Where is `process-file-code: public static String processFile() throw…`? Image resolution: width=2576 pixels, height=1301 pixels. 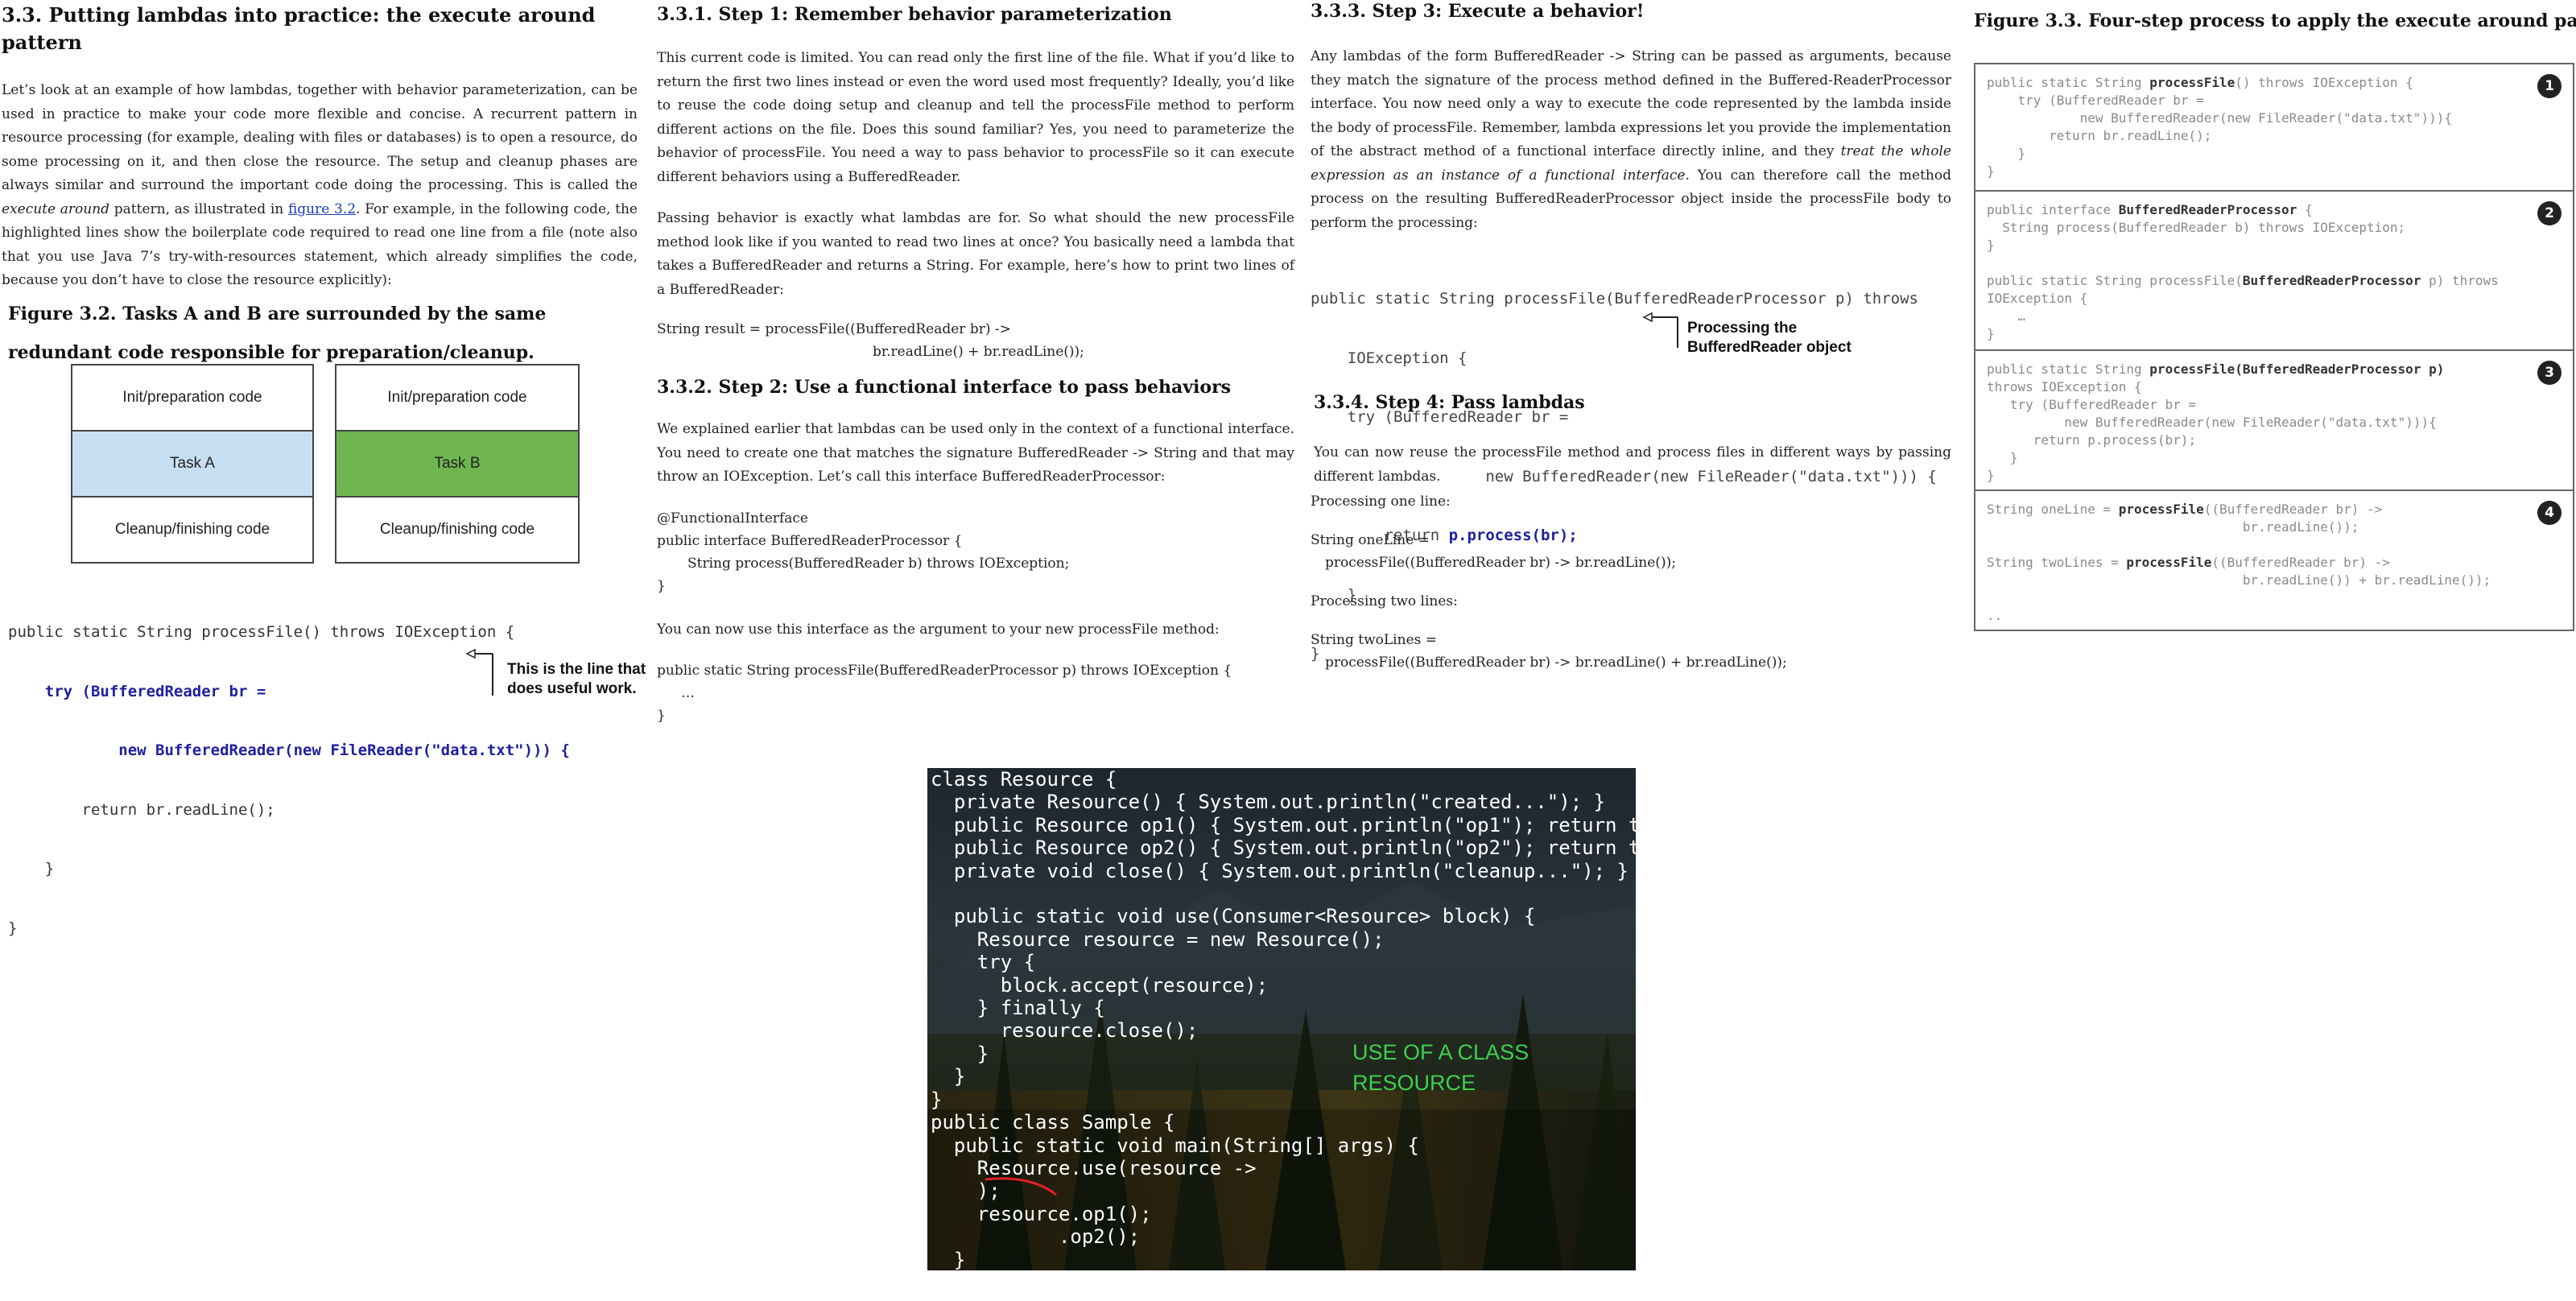
process-file-code: public static String processFile() throw… is located at coordinates (289, 780).